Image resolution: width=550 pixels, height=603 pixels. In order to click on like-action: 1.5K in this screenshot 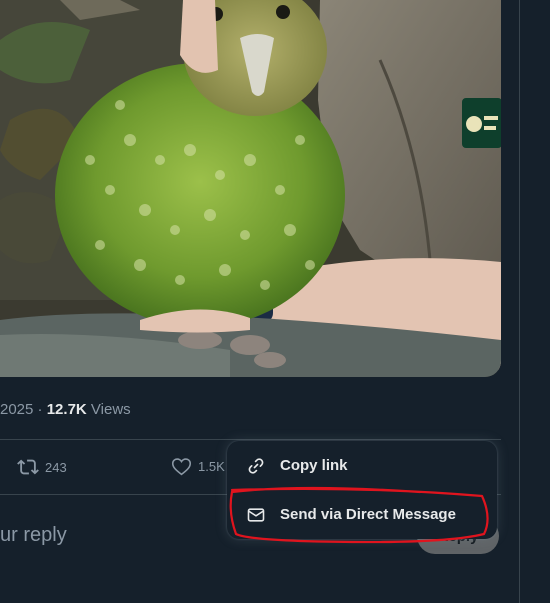, I will do `click(198, 466)`.